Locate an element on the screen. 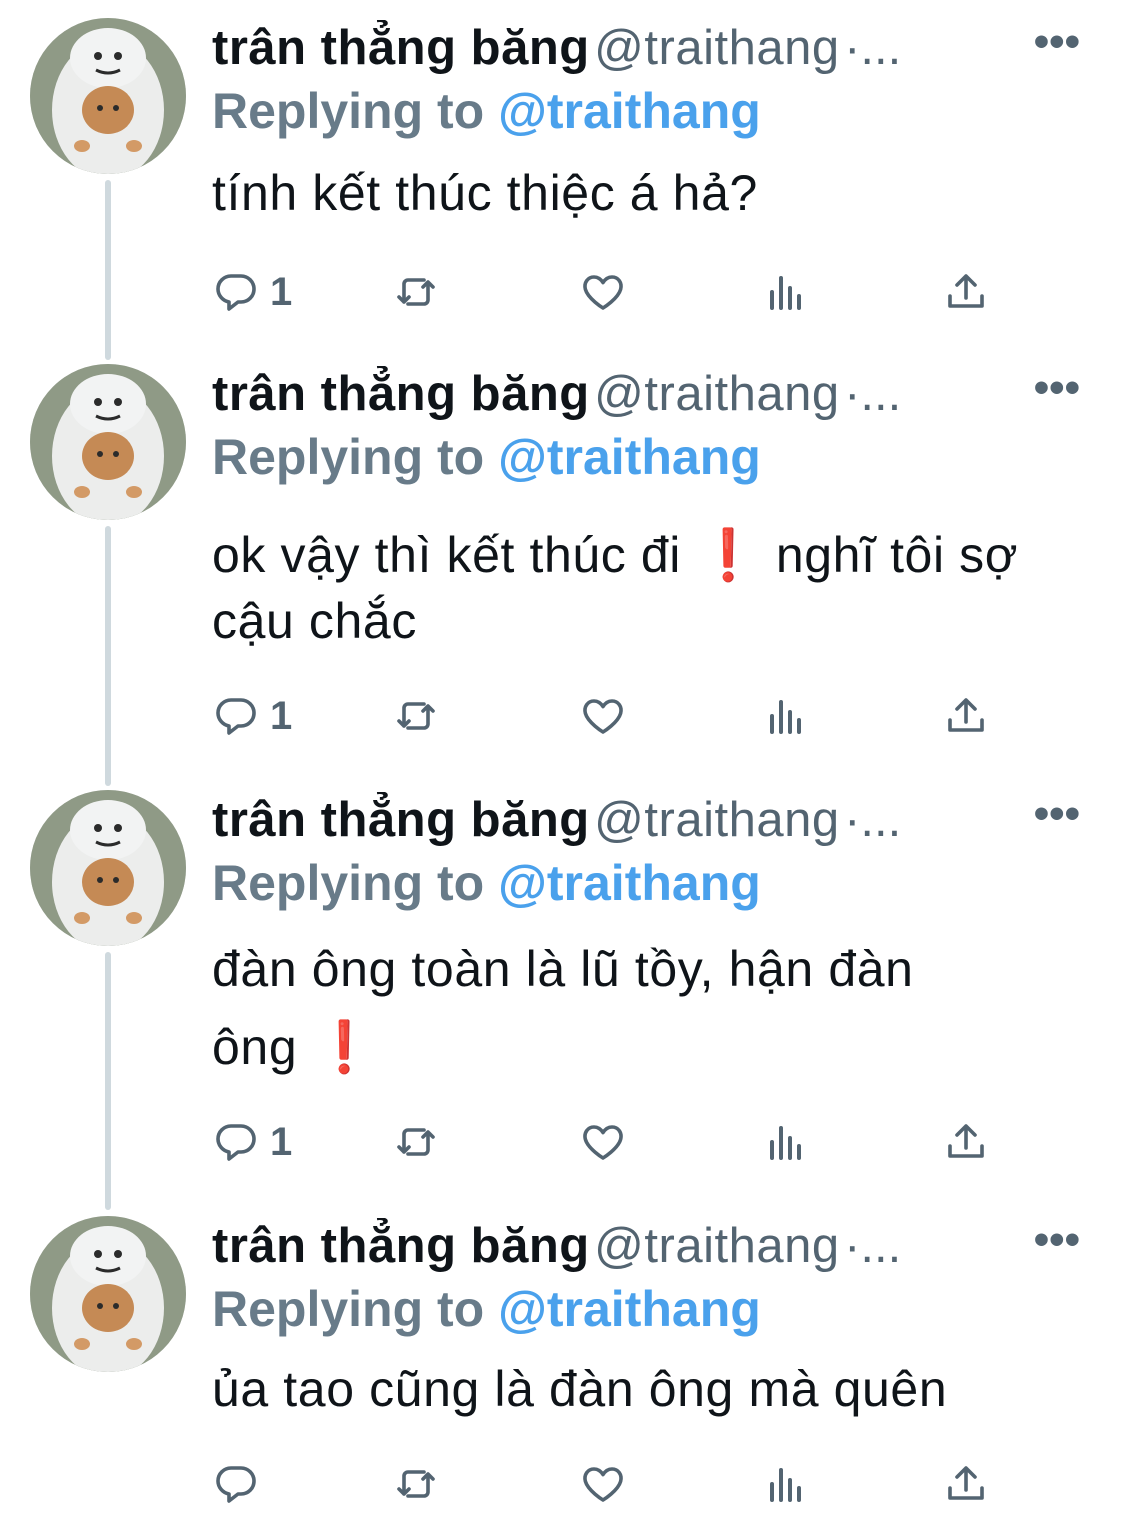  tweet-text-segment: đàn ông toàn là lũ tồy, hận đàn is located at coordinates (563, 969).